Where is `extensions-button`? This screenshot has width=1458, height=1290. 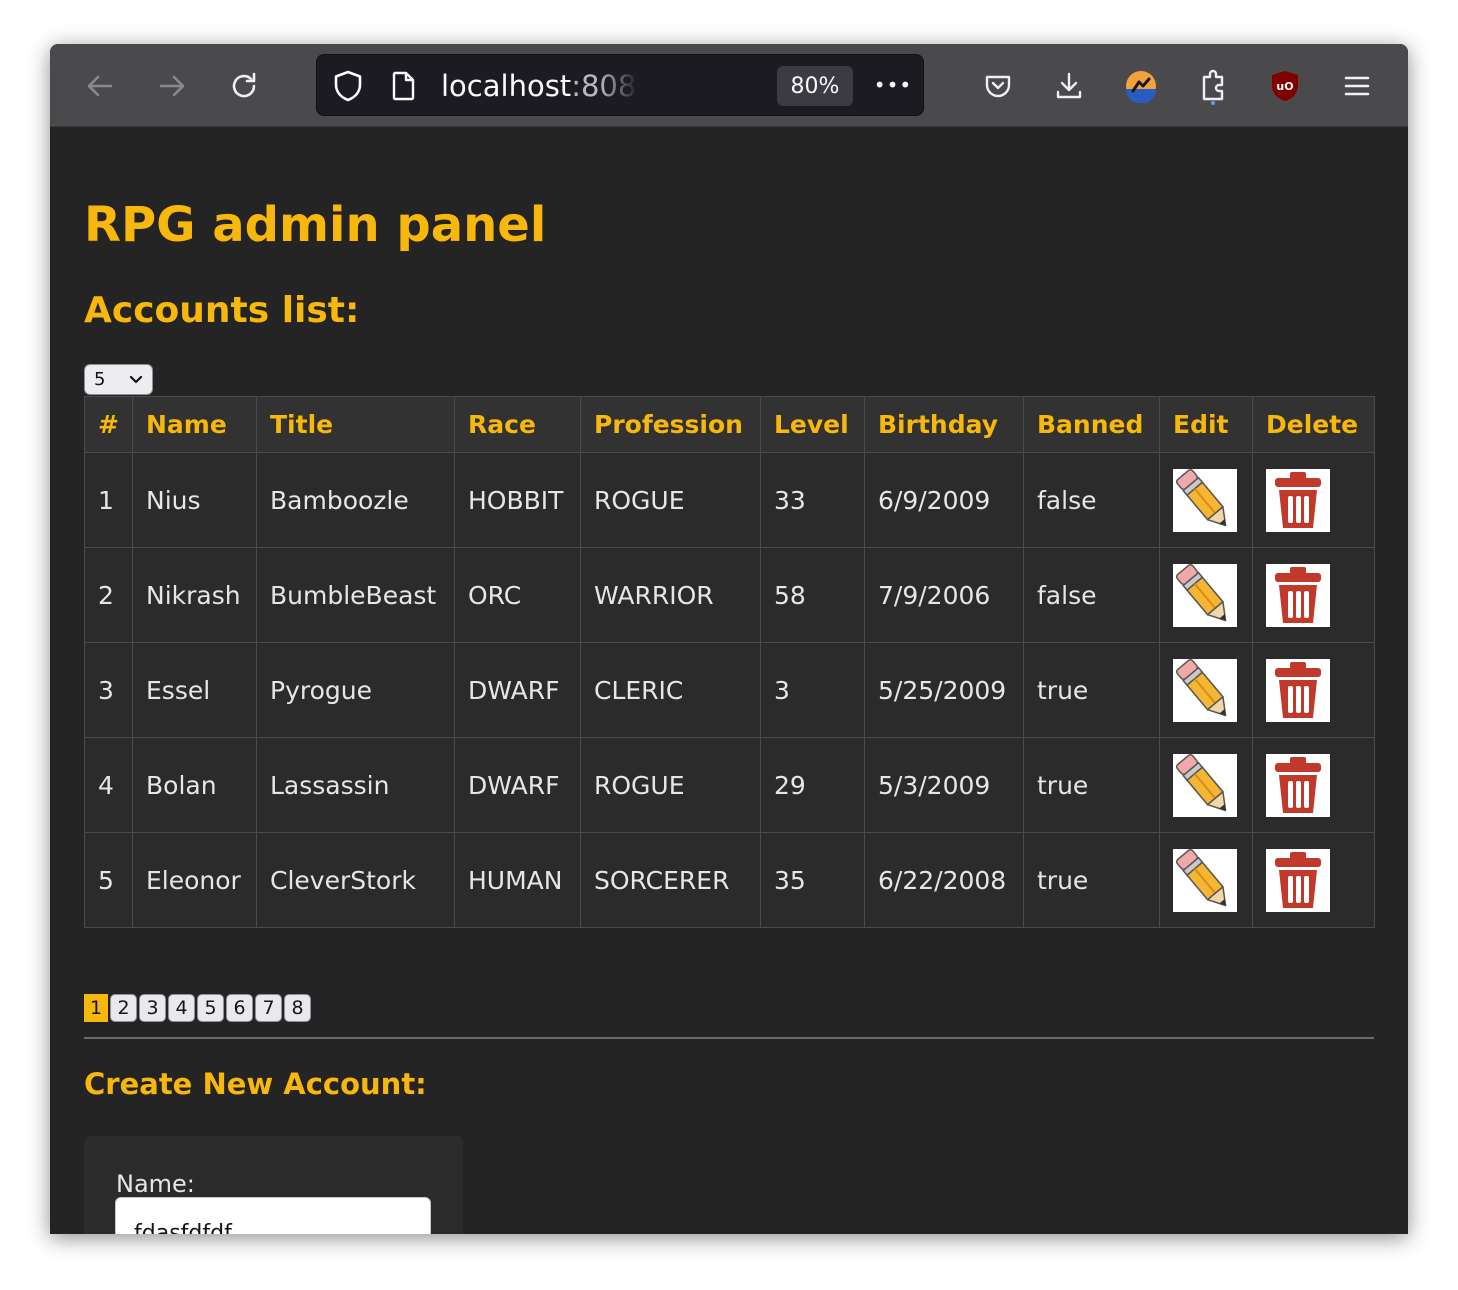
extensions-button is located at coordinates (1213, 86).